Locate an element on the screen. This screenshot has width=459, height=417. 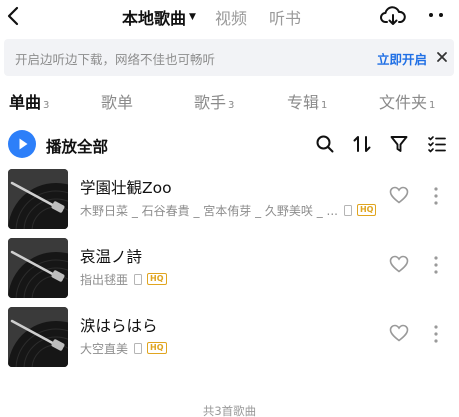
play-all-label: 播放全部 is located at coordinates (77, 146).